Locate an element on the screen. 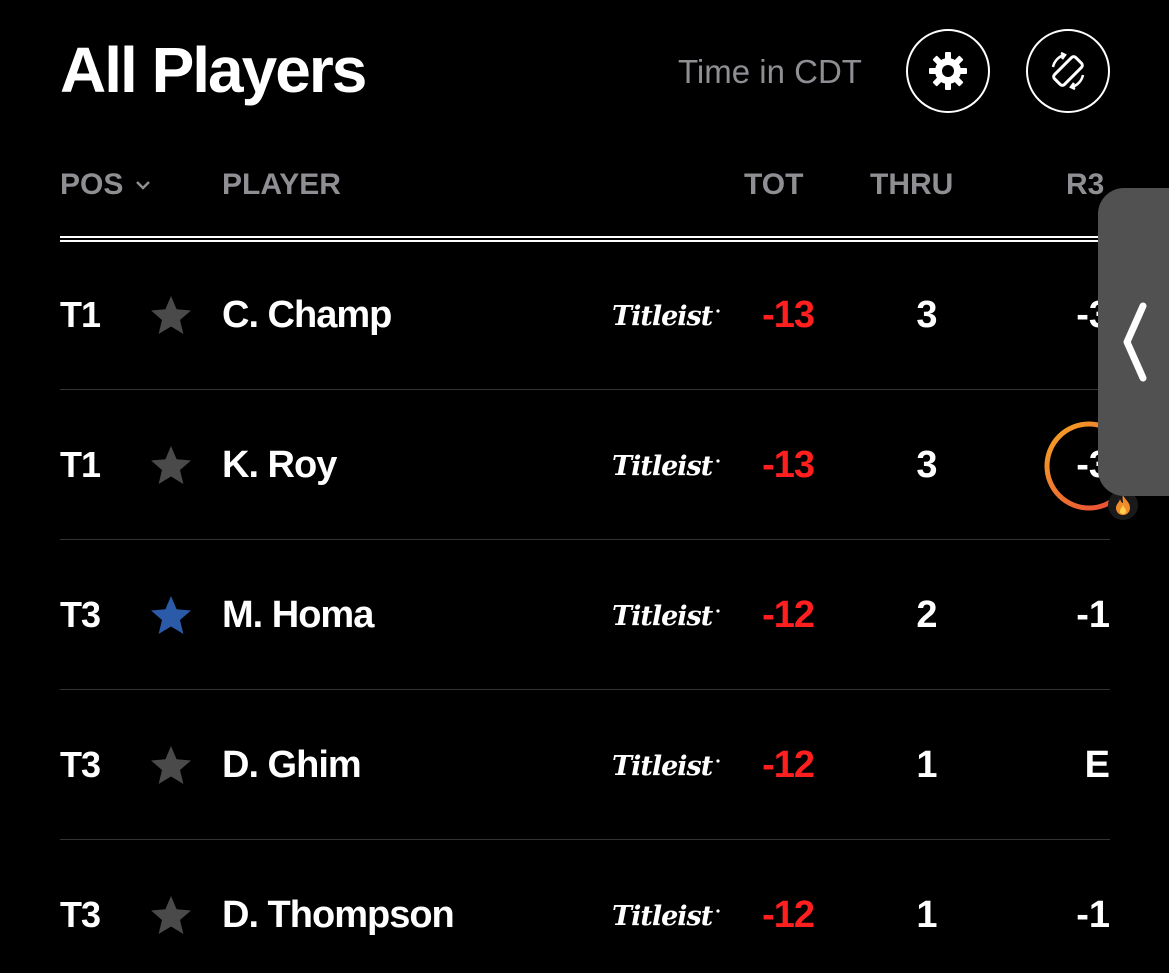  rotate-button is located at coordinates (1068, 71).